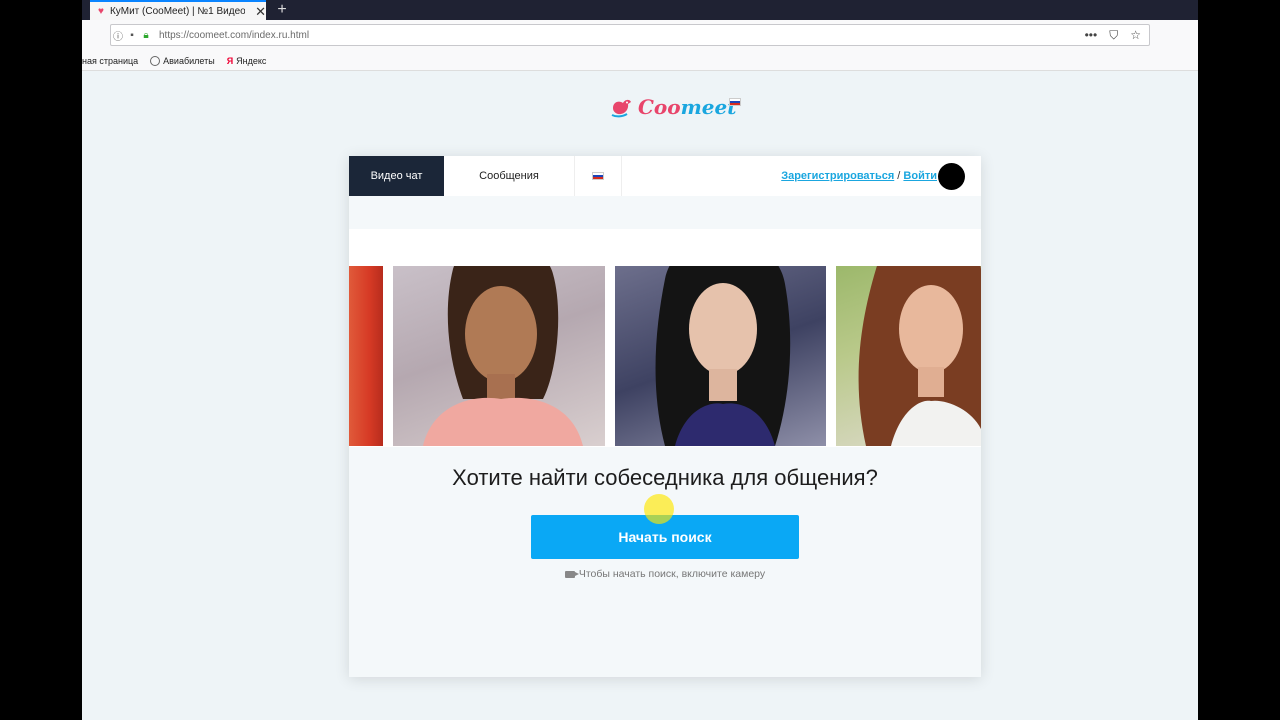  I want to click on camera-hint: Чтобы начать поиск, включите камеру, so click(665, 574).